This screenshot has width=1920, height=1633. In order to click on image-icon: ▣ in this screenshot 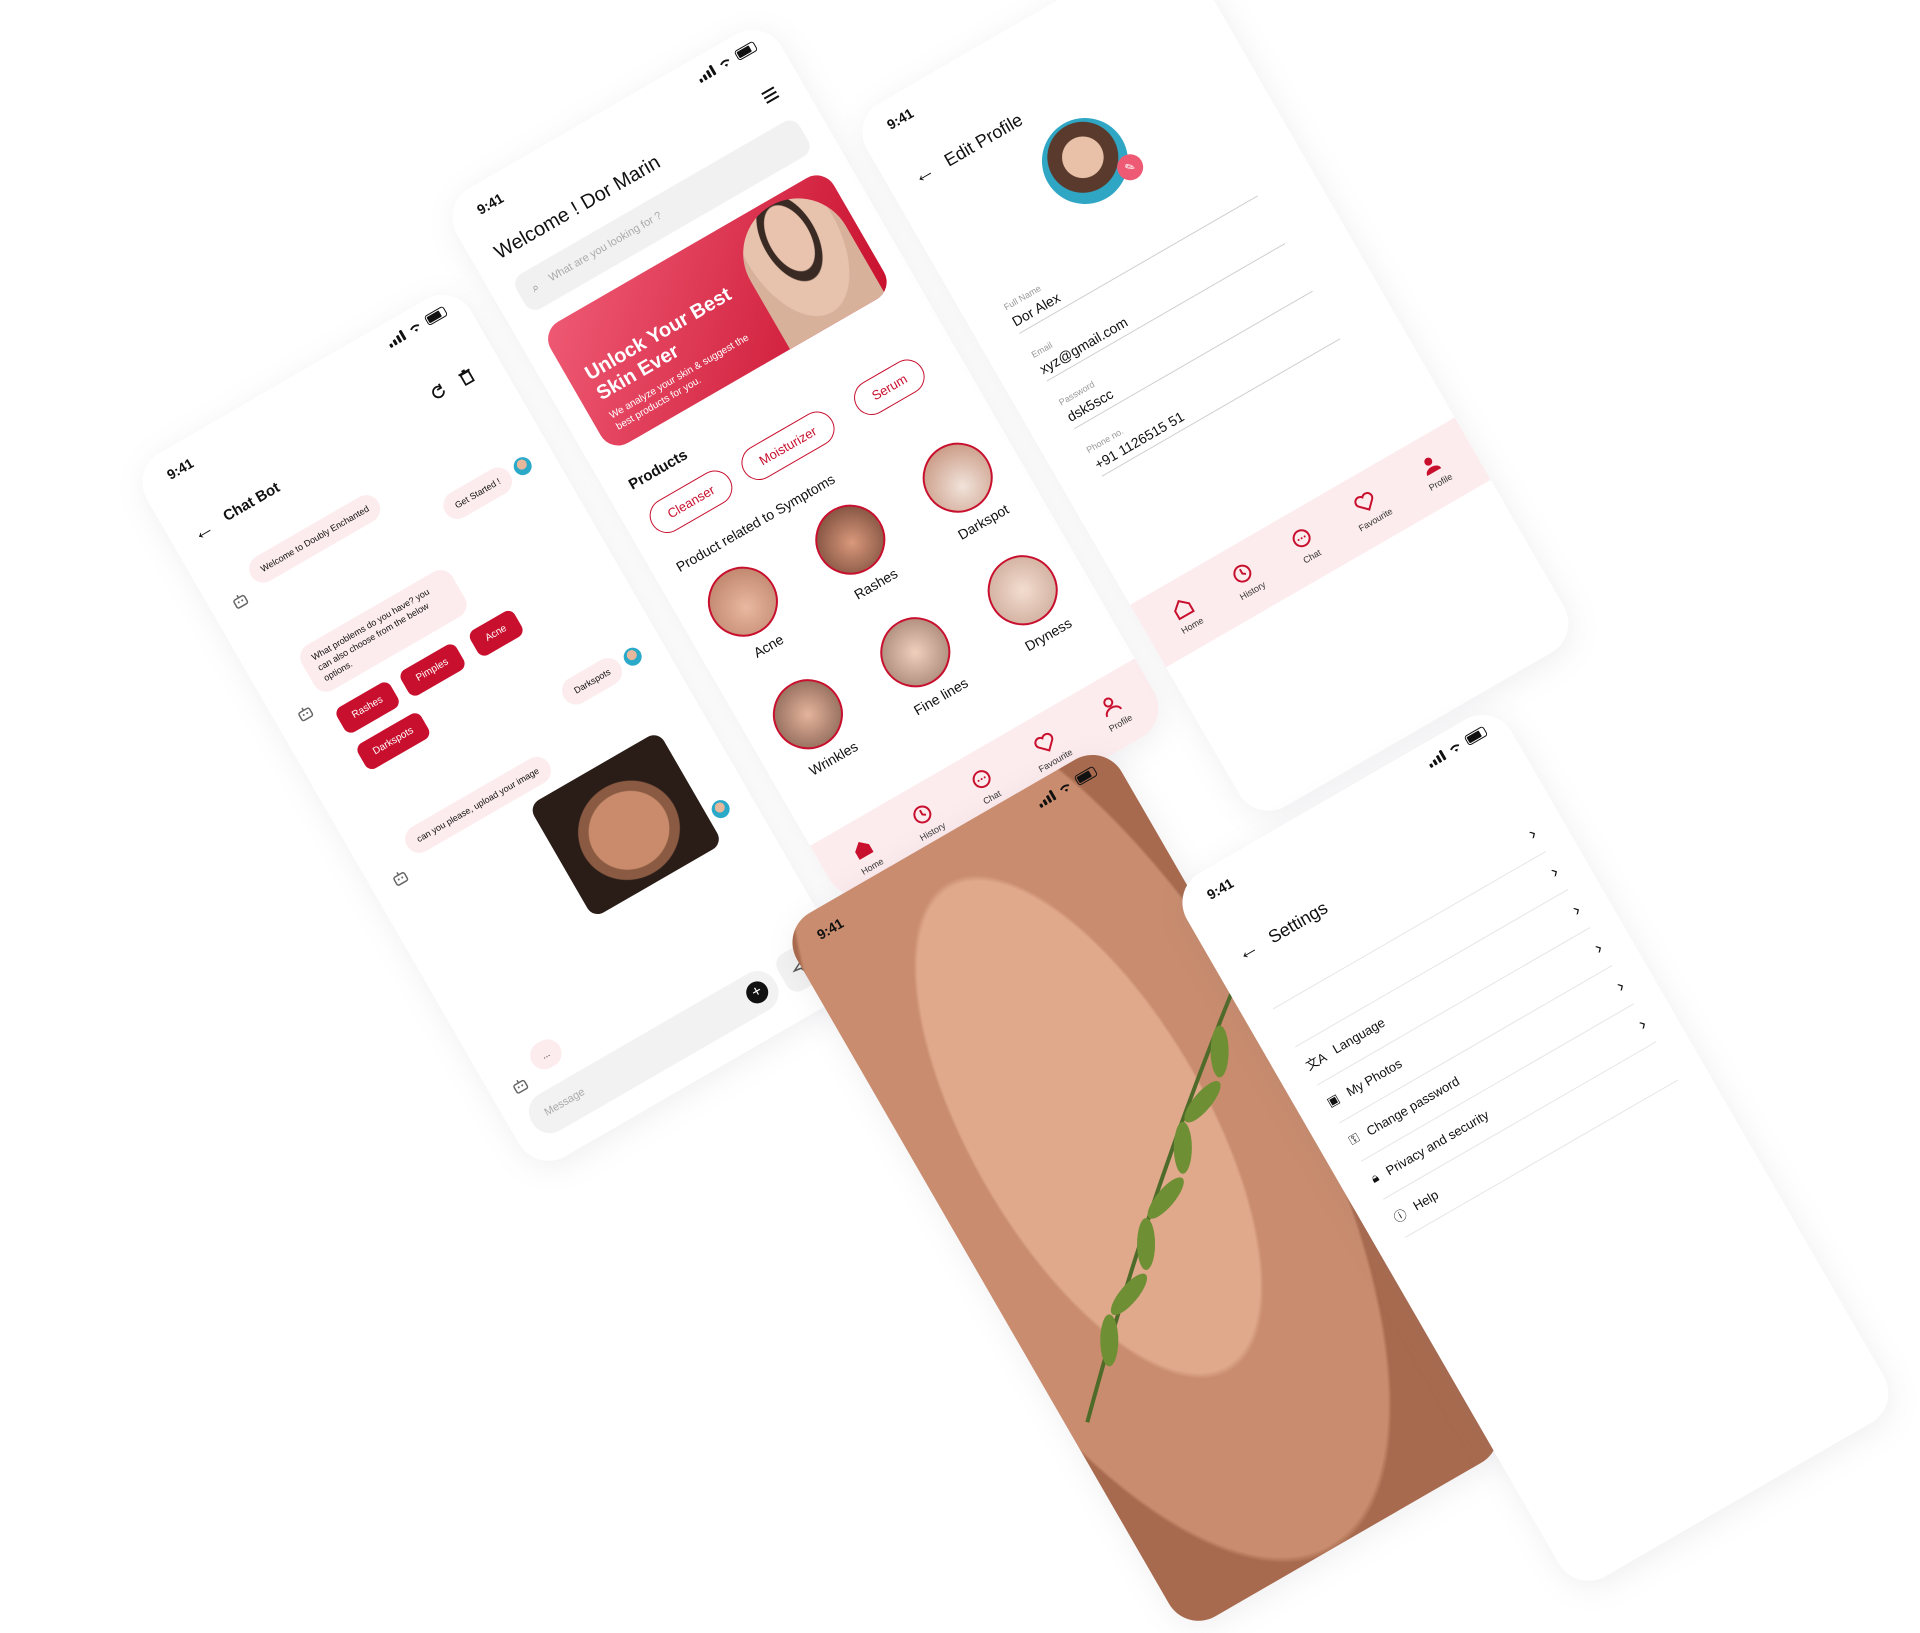, I will do `click(1333, 1101)`.